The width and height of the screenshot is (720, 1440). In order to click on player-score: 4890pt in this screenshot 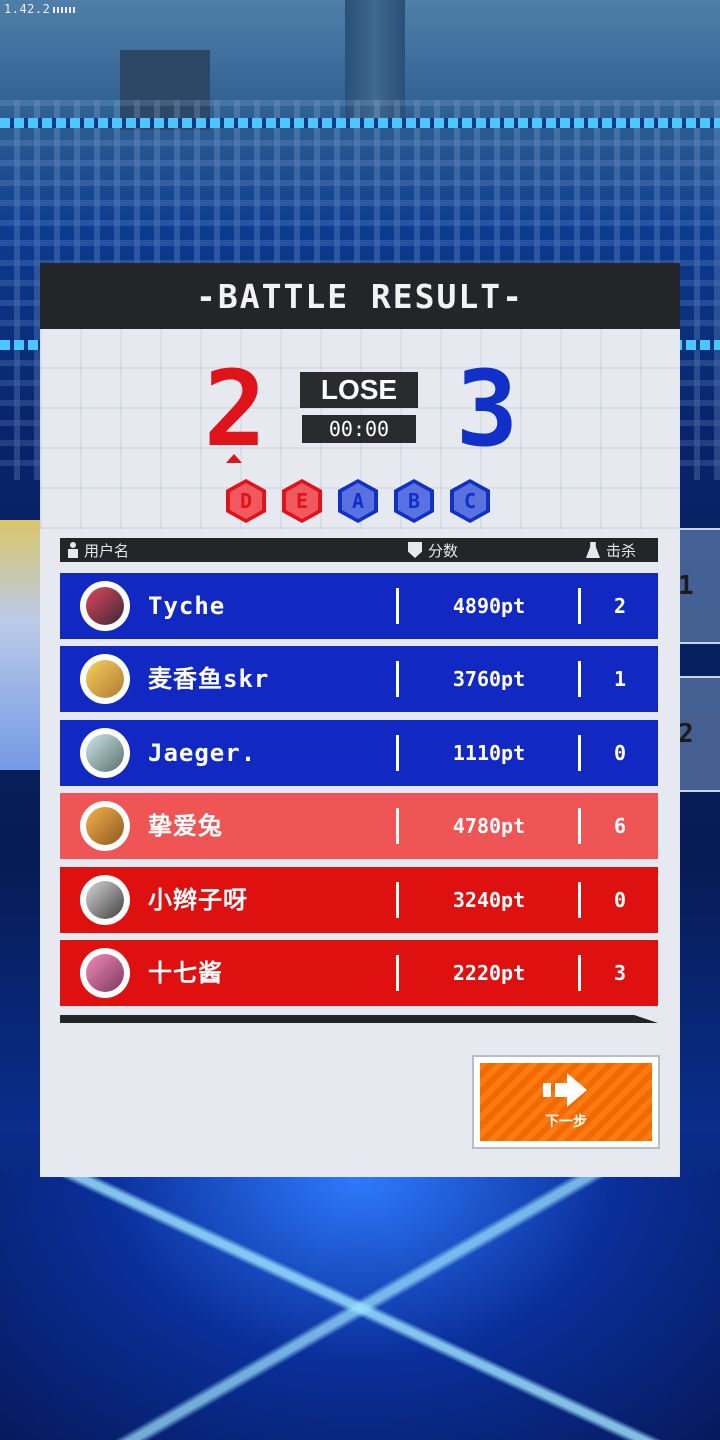, I will do `click(489, 606)`.